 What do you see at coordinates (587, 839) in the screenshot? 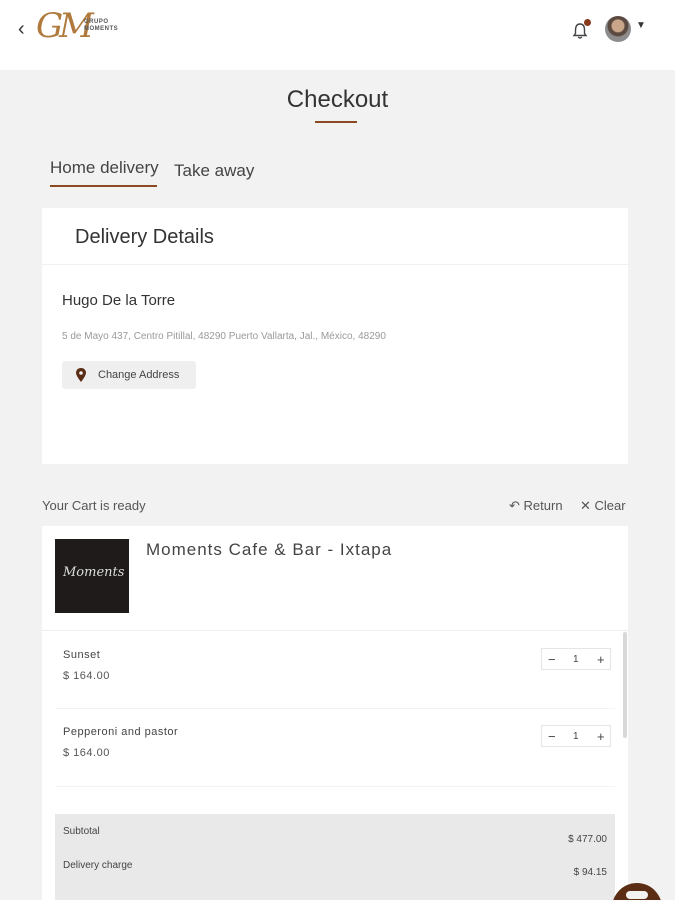
I see `subtotal-value: $ 477.00` at bounding box center [587, 839].